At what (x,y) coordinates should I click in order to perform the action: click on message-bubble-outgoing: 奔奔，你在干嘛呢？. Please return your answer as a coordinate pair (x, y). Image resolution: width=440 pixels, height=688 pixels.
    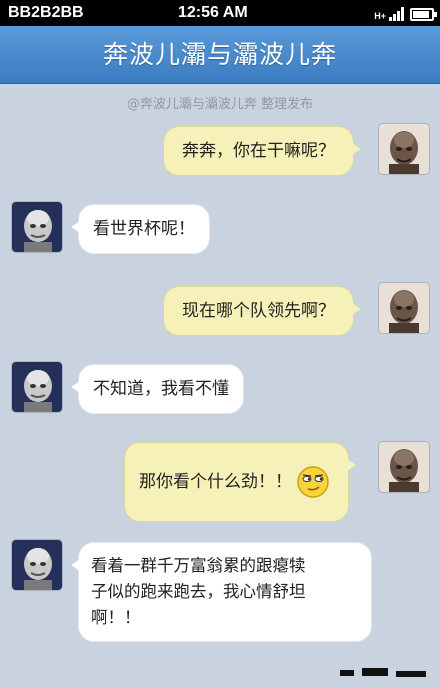
    Looking at the image, I should click on (262, 151).